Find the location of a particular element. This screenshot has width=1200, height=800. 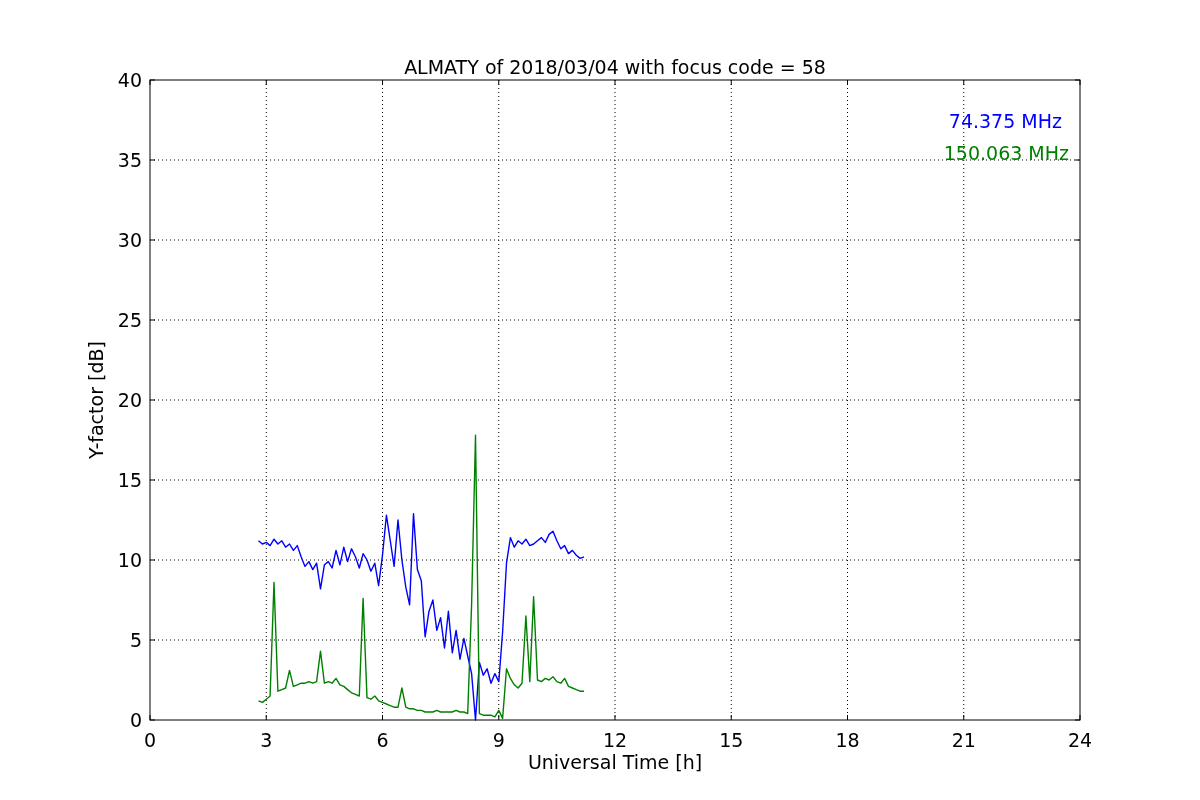

y-tick-label: 30 is located at coordinates (129, 240).